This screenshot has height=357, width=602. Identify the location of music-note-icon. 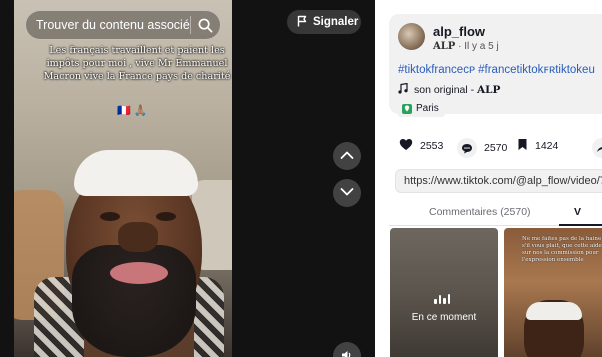
(403, 89).